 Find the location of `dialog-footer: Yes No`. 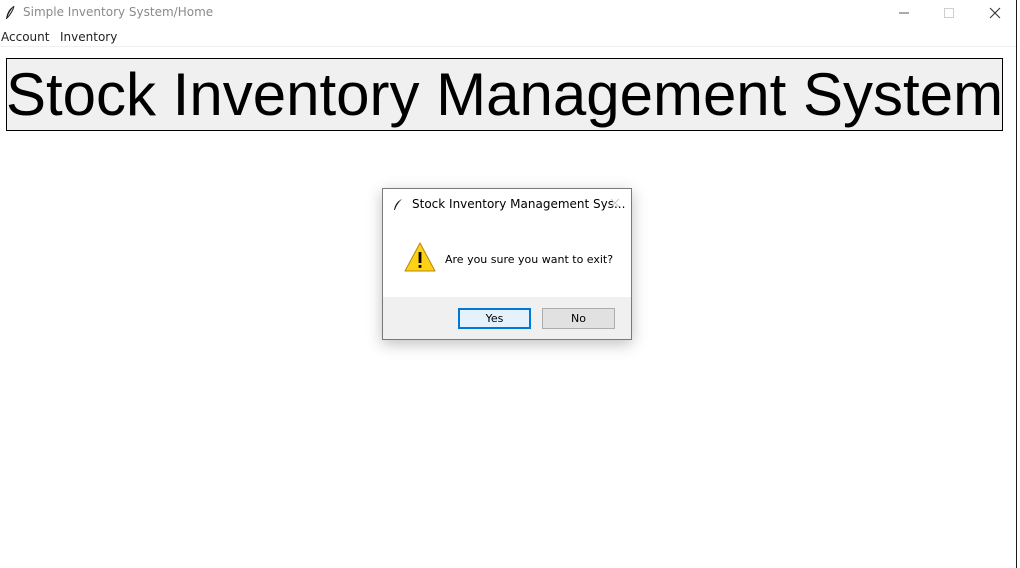

dialog-footer: Yes No is located at coordinates (507, 318).